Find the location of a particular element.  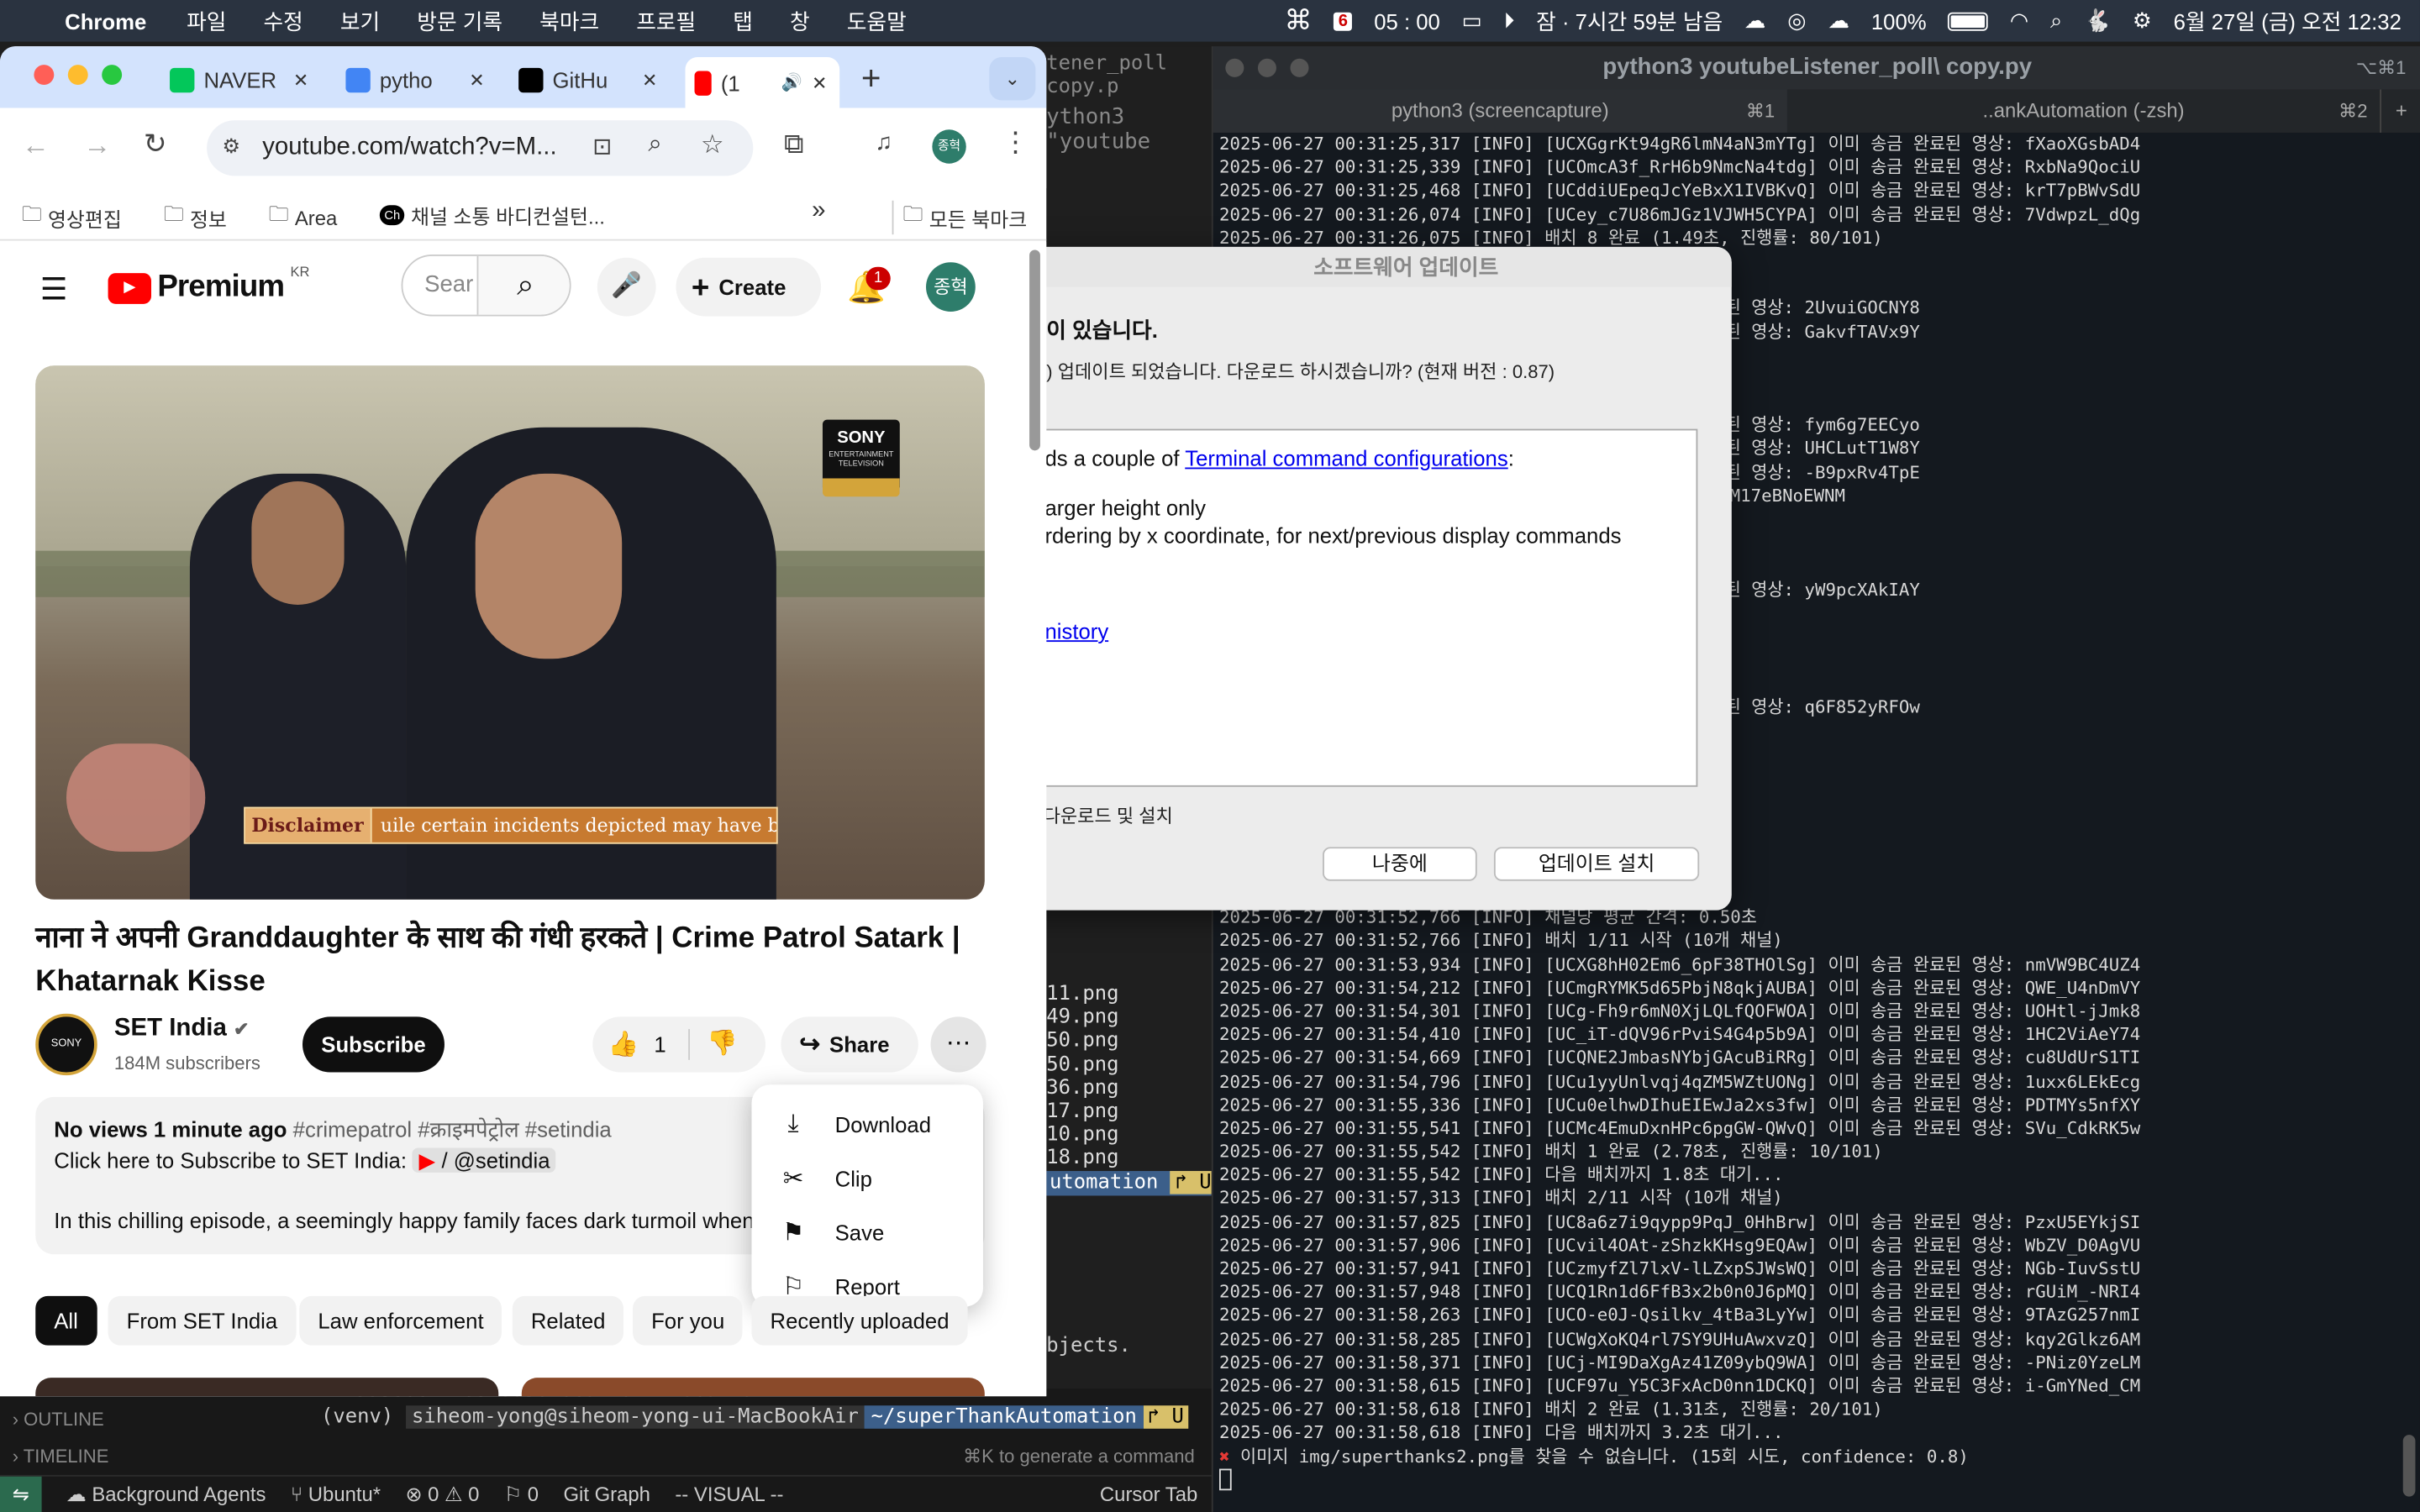

filter-chip: From SET India is located at coordinates (202, 1320).